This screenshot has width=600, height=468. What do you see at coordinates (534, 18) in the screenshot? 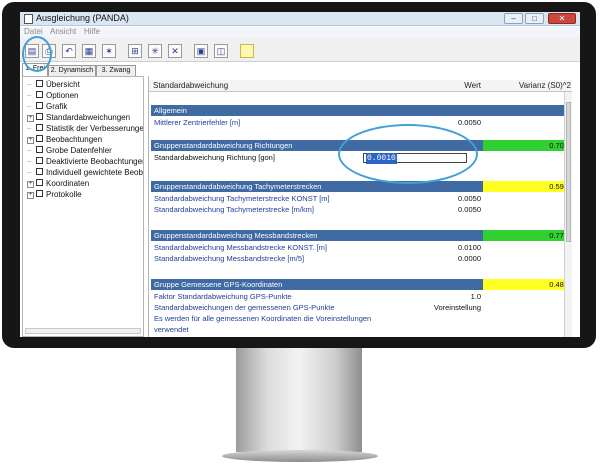
I see `maximize-button: □` at bounding box center [534, 18].